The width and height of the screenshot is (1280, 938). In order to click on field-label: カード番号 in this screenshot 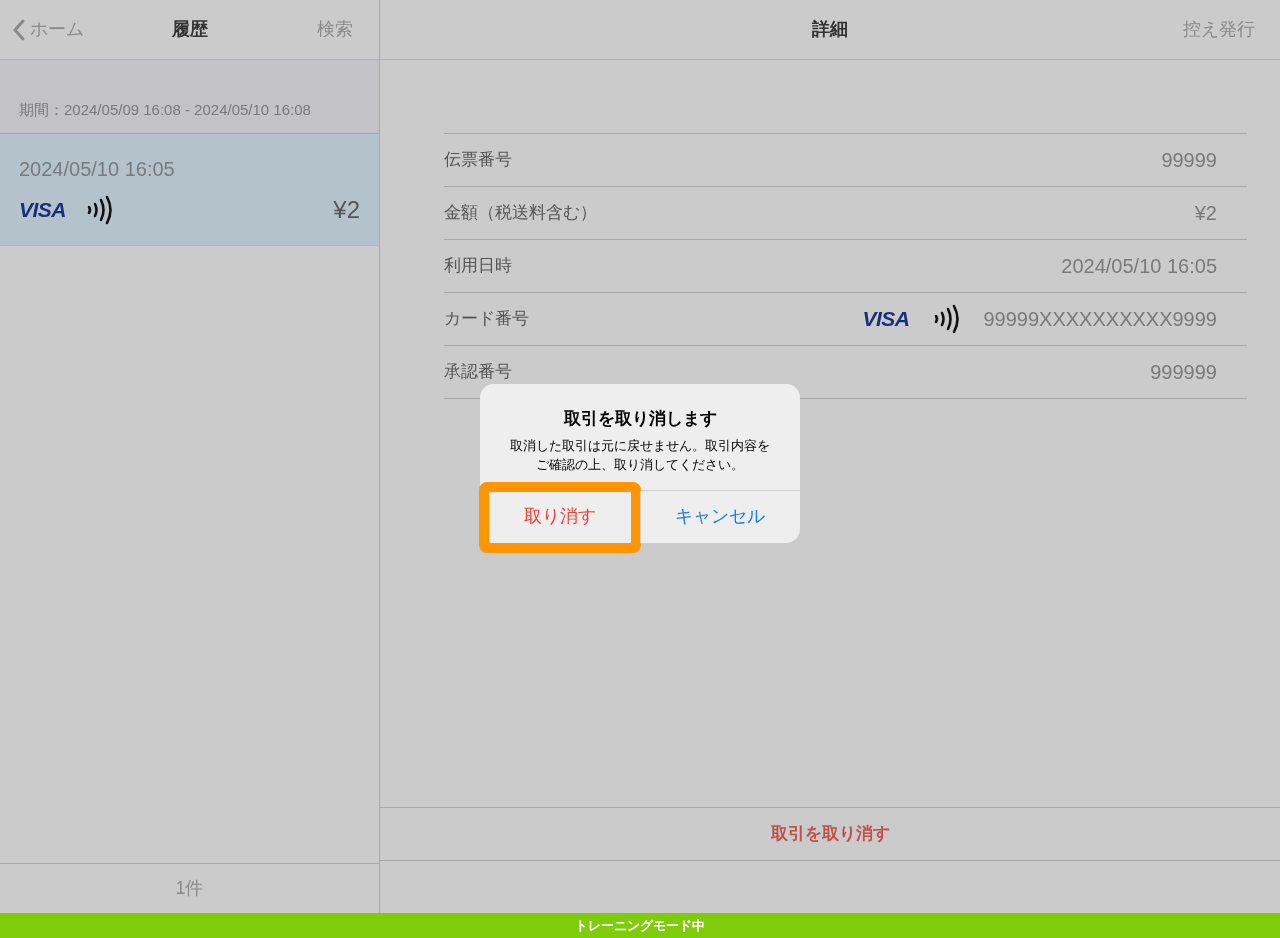, I will do `click(486, 319)`.